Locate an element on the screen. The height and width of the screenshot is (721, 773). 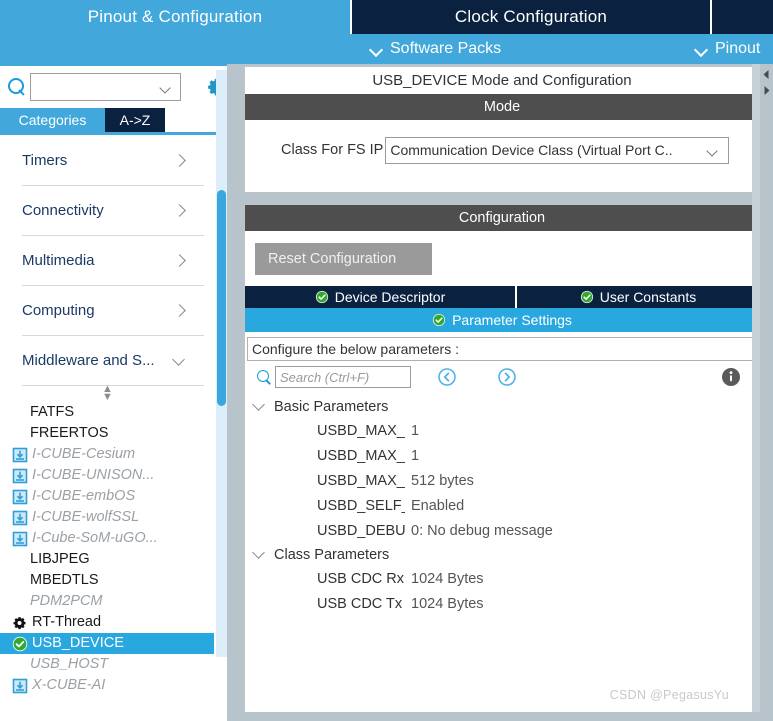
sidebar-item-fatfs: FATFS is located at coordinates (107, 412).